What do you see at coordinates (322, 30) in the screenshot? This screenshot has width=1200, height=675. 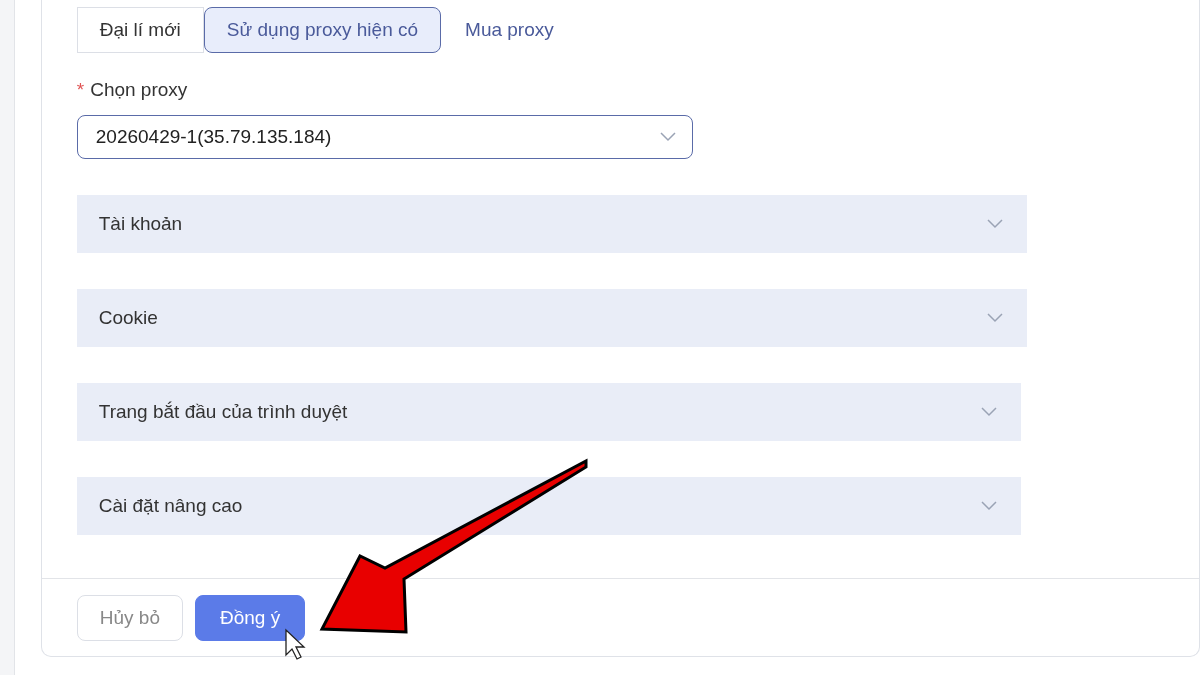 I see `tab: Sử dụng proxy hiện có` at bounding box center [322, 30].